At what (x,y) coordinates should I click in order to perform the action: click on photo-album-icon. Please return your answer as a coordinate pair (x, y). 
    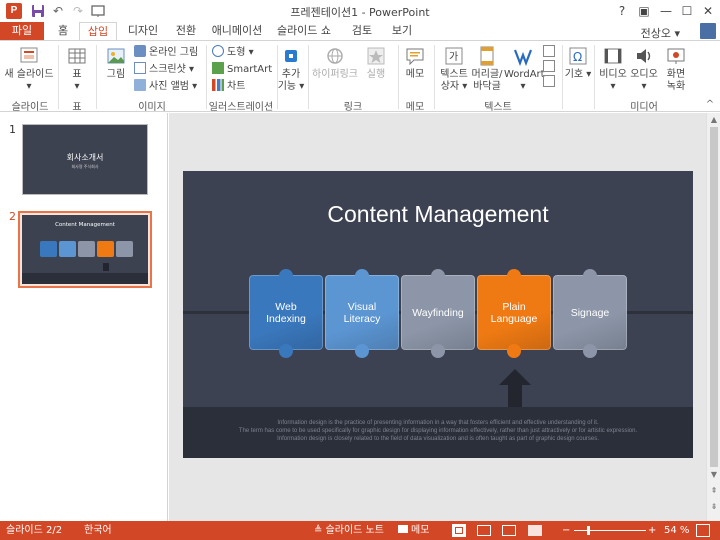
    Looking at the image, I should click on (140, 85).